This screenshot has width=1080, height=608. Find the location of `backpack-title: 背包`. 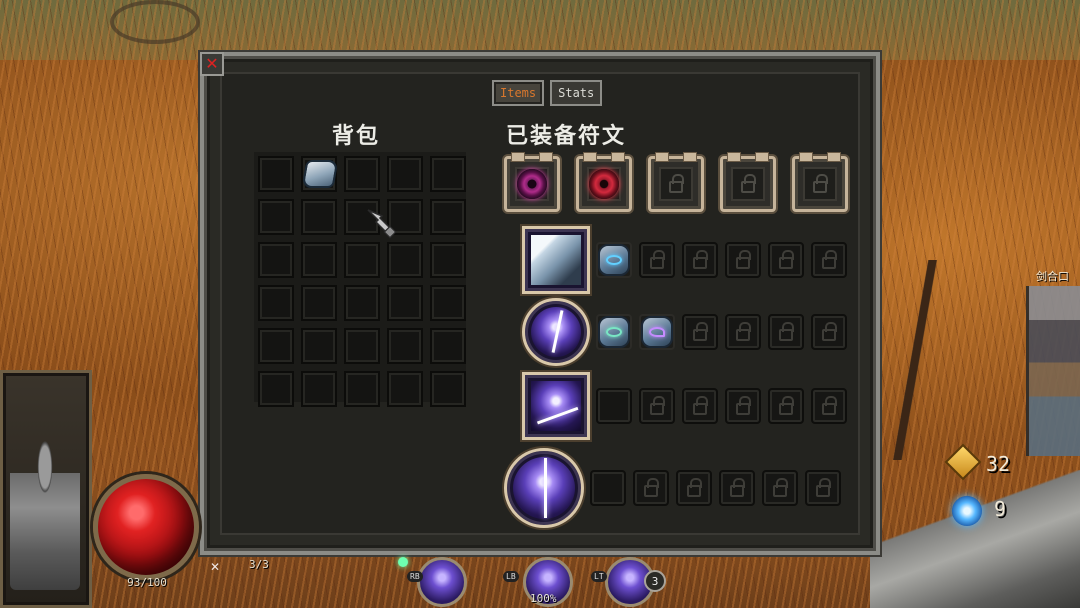

backpack-title: 背包 is located at coordinates (356, 136).